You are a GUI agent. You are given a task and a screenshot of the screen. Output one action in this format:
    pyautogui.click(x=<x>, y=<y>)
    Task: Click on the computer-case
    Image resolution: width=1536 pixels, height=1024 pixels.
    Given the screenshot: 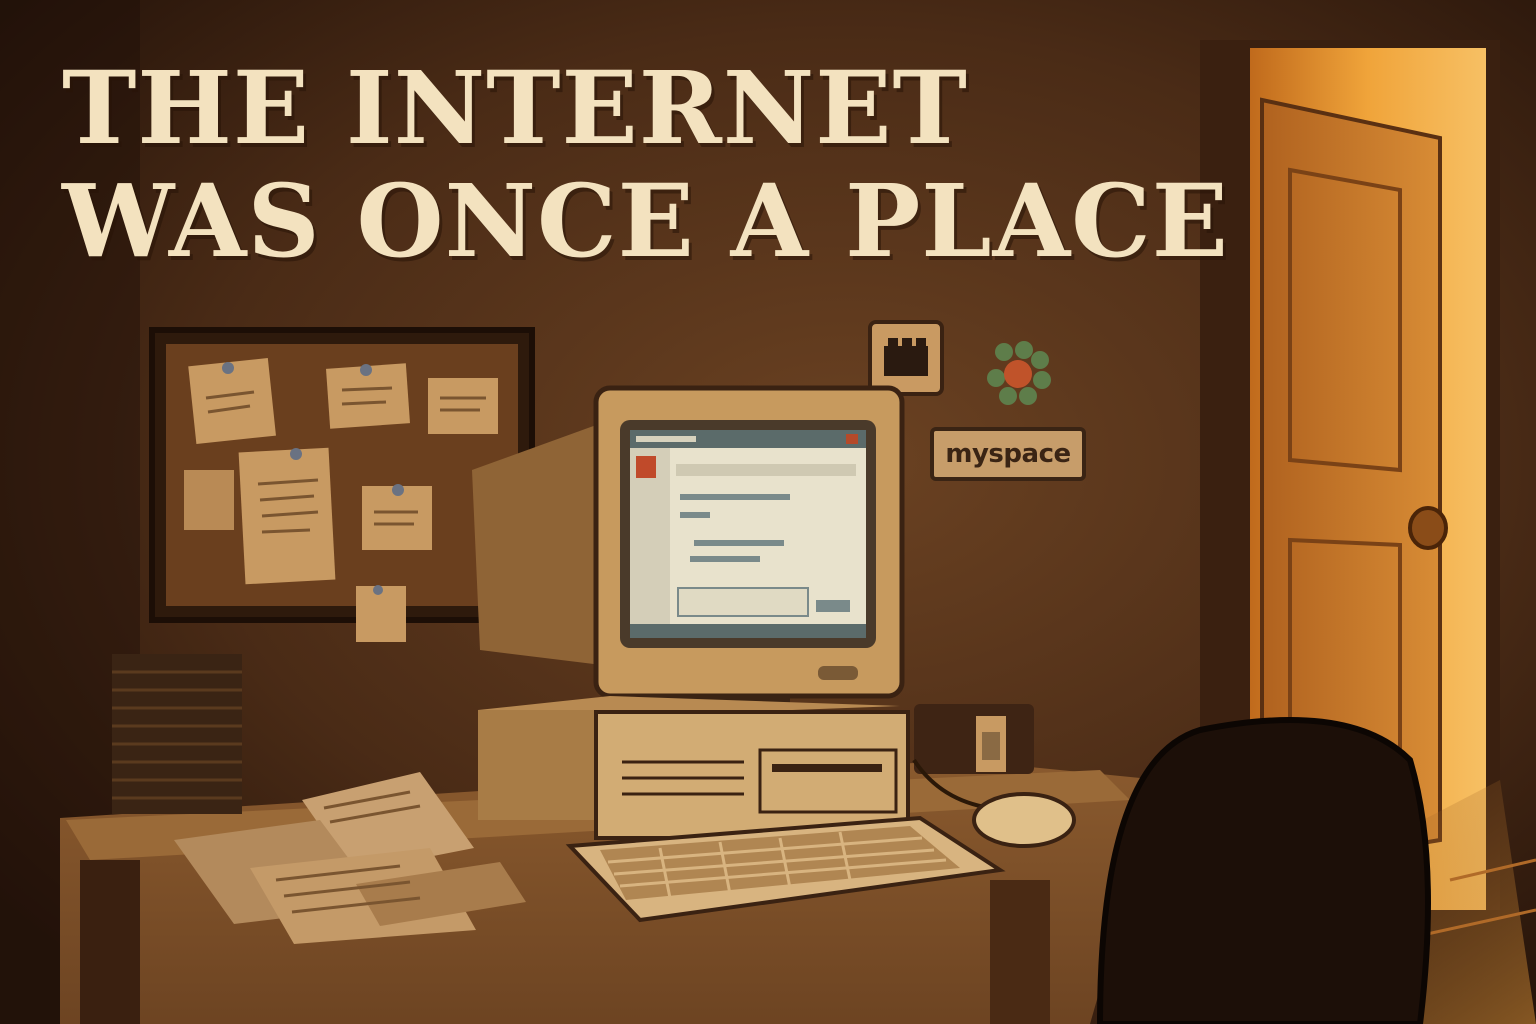 What is the action you would take?
    pyautogui.click(x=694, y=768)
    